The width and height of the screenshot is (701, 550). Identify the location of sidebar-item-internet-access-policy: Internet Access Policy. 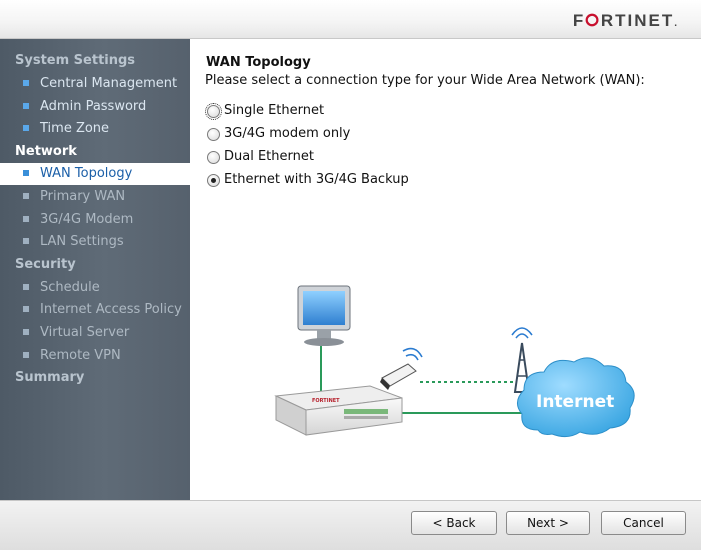
(95, 310).